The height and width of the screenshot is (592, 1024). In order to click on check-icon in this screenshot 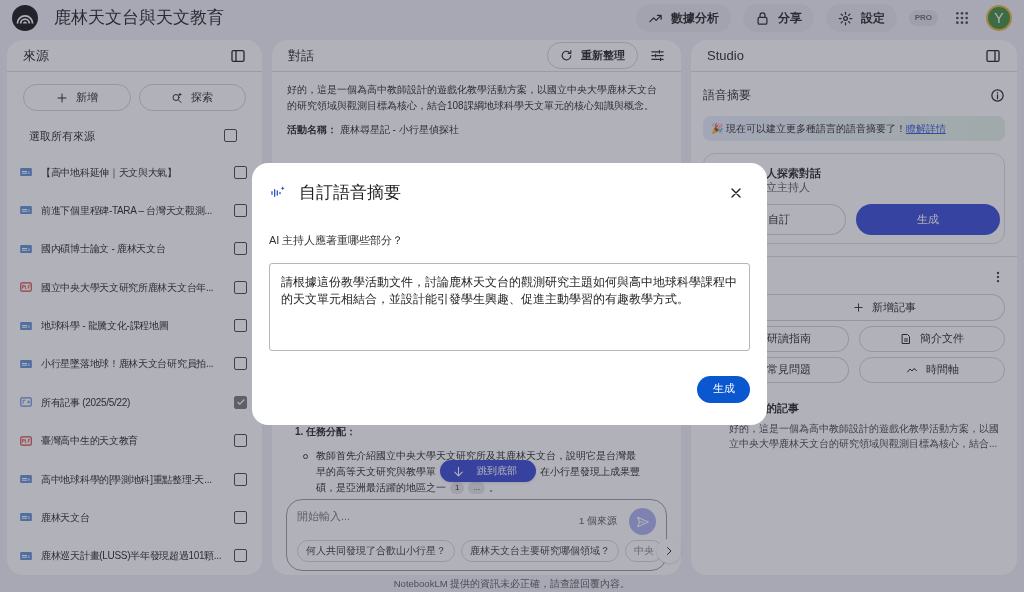, I will do `click(240, 402)`.